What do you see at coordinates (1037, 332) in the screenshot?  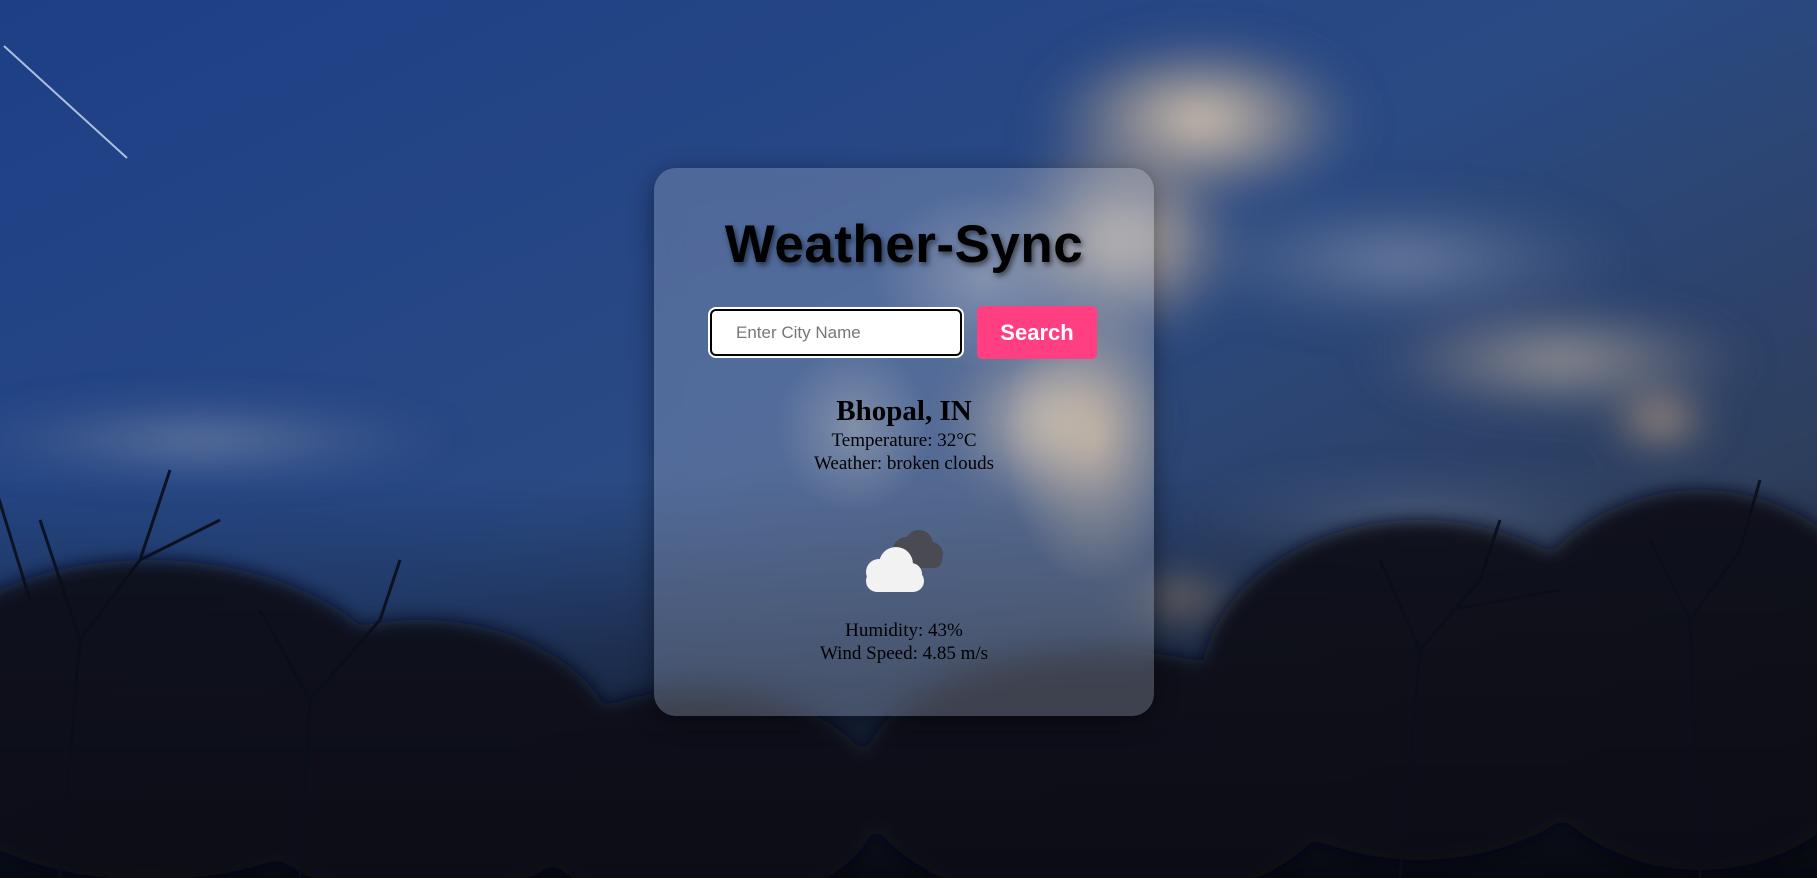 I see `search-button: Search` at bounding box center [1037, 332].